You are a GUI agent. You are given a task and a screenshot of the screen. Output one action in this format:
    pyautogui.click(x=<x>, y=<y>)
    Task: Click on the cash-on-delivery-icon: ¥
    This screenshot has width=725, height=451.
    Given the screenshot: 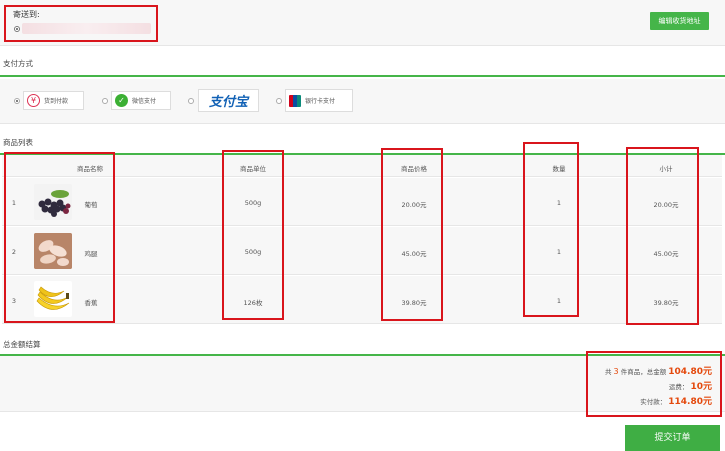 What is the action you would take?
    pyautogui.click(x=33, y=100)
    